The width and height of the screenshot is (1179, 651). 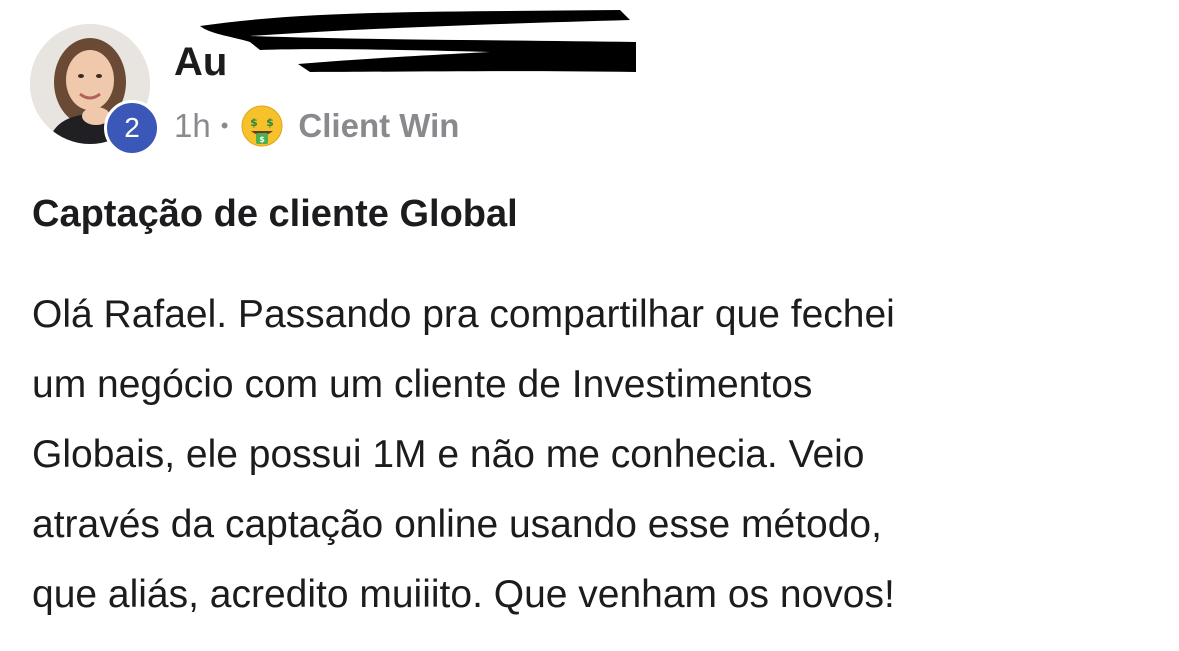 I want to click on post-meta: 1h • $ $ $ Client Win, so click(x=316, y=126).